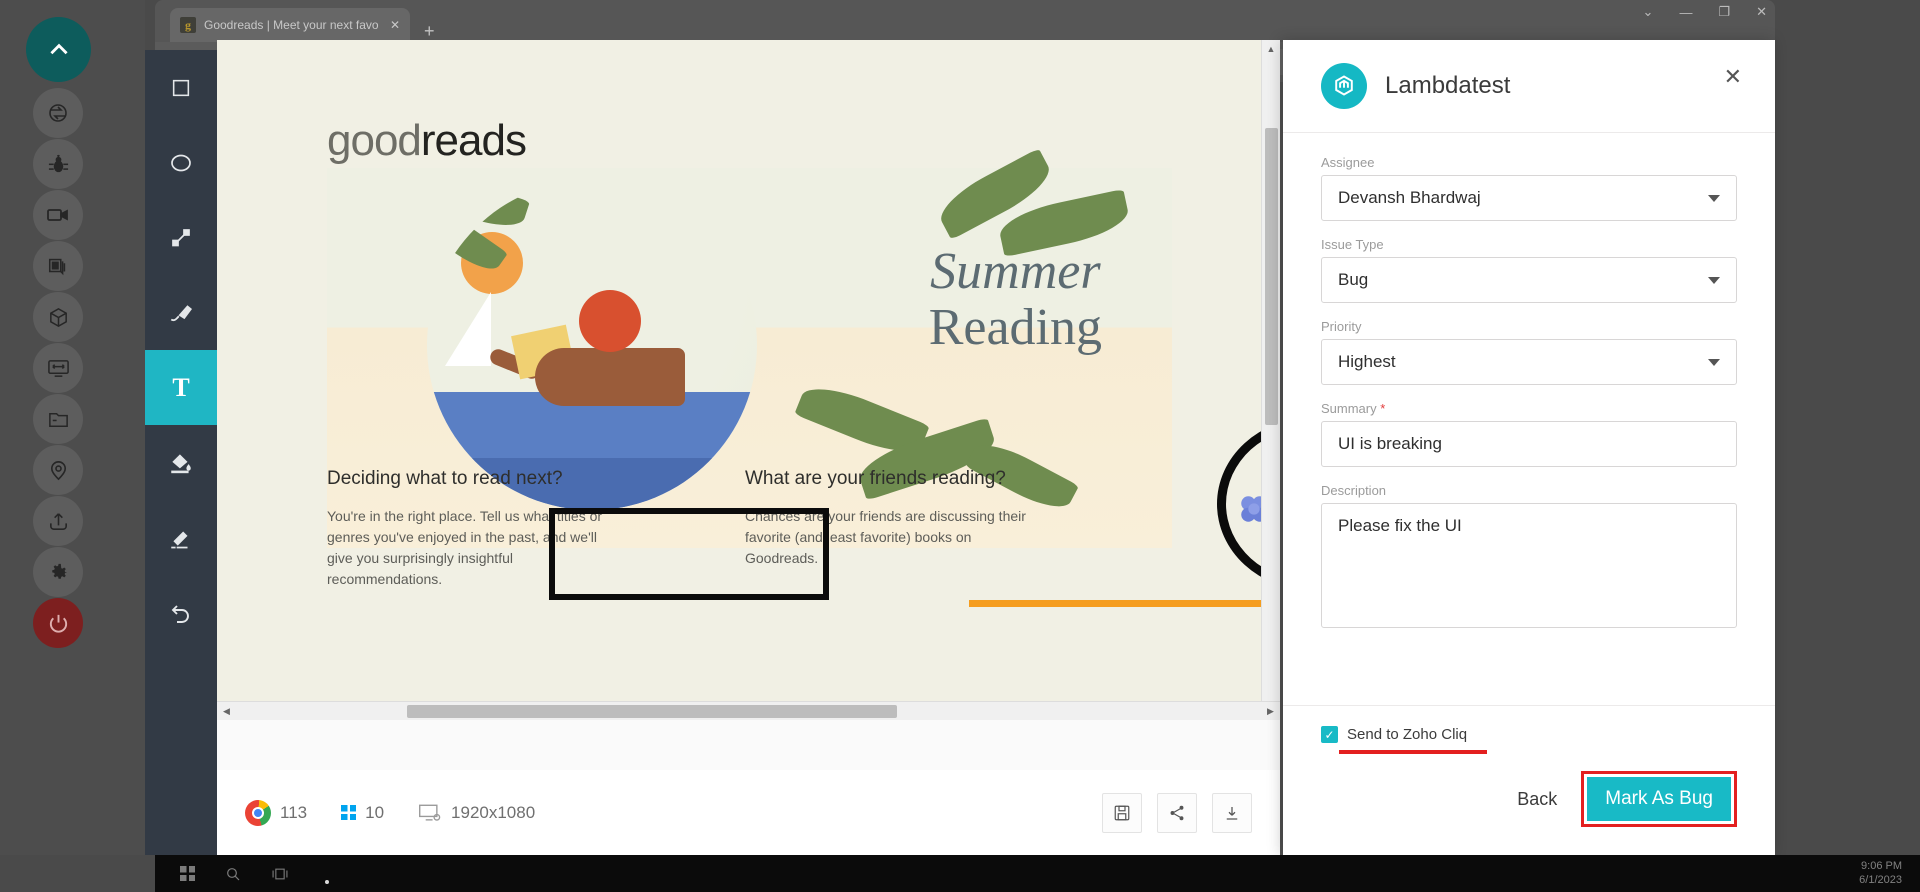  Describe the element at coordinates (875, 478) in the screenshot. I see `column-heading: What are your friends reading?` at that location.